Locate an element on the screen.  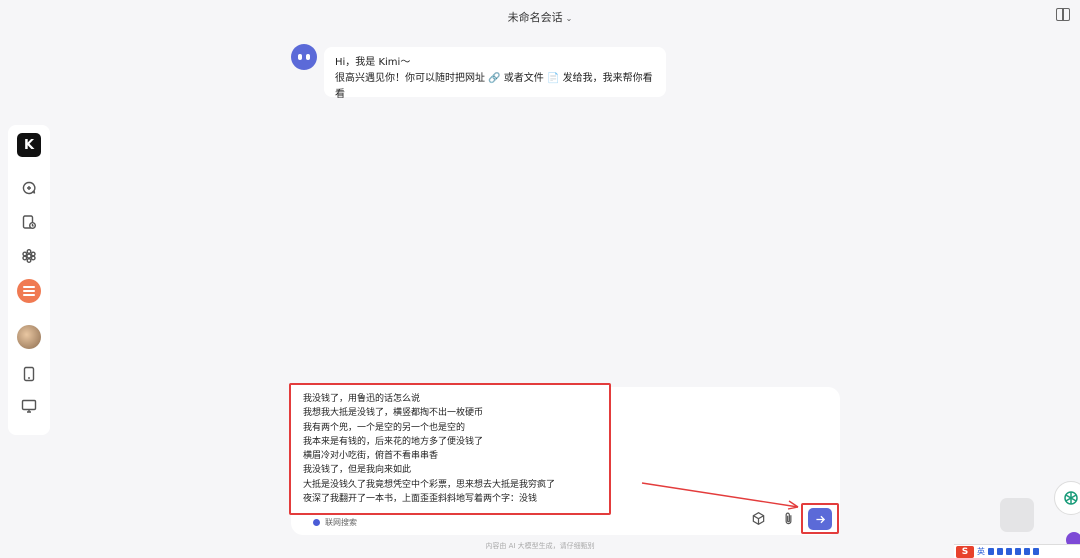
ime-tools-icon is located at coordinates (1027, 551).